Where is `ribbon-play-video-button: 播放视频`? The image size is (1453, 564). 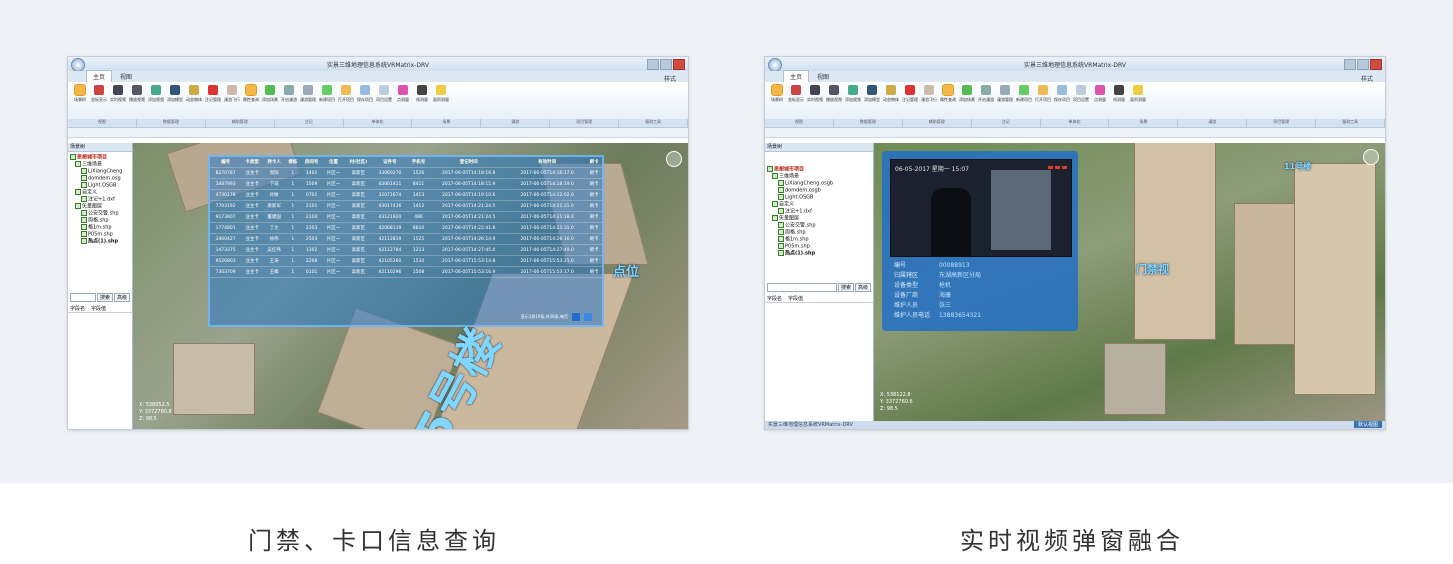
ribbon-play-video-button: 播放视频 is located at coordinates (137, 94).